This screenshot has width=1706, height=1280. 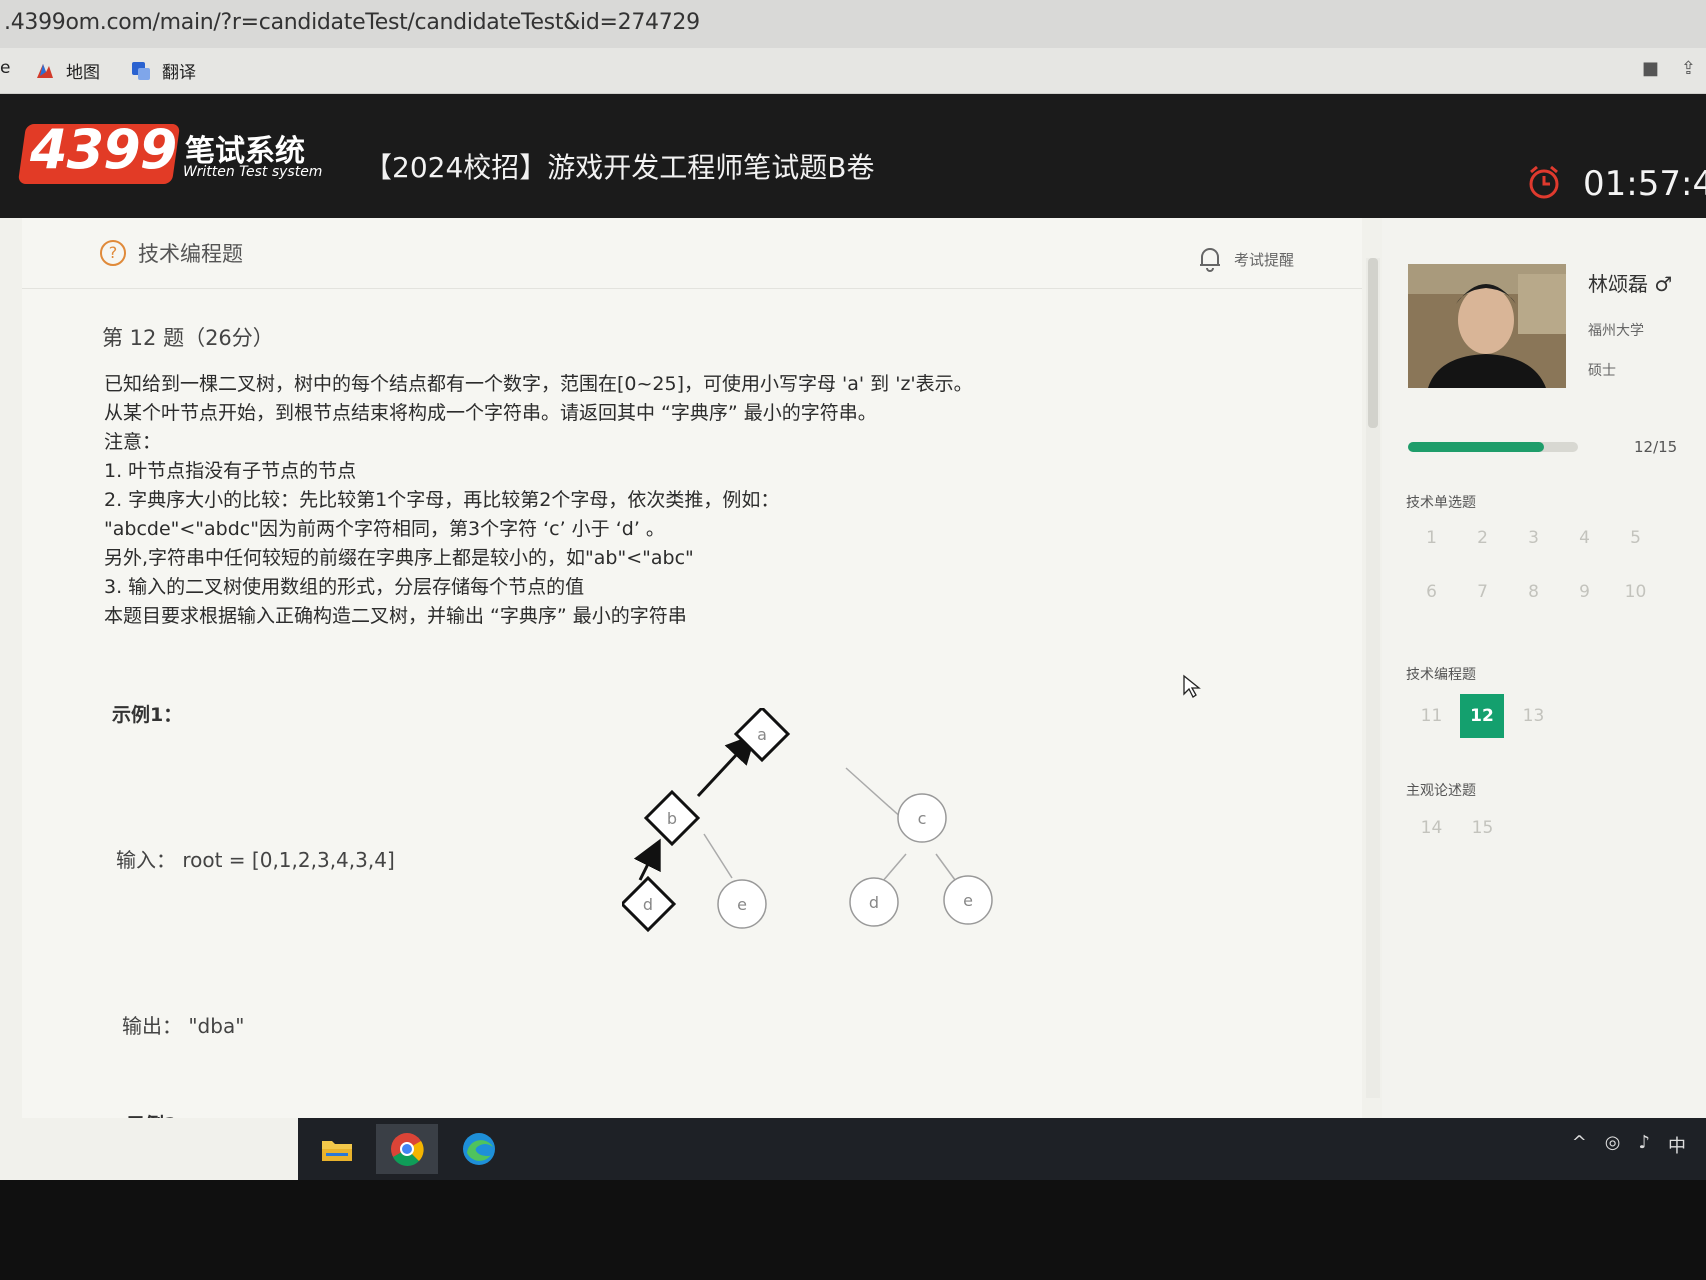 I want to click on tree-node-d-left: d, so click(x=649, y=904).